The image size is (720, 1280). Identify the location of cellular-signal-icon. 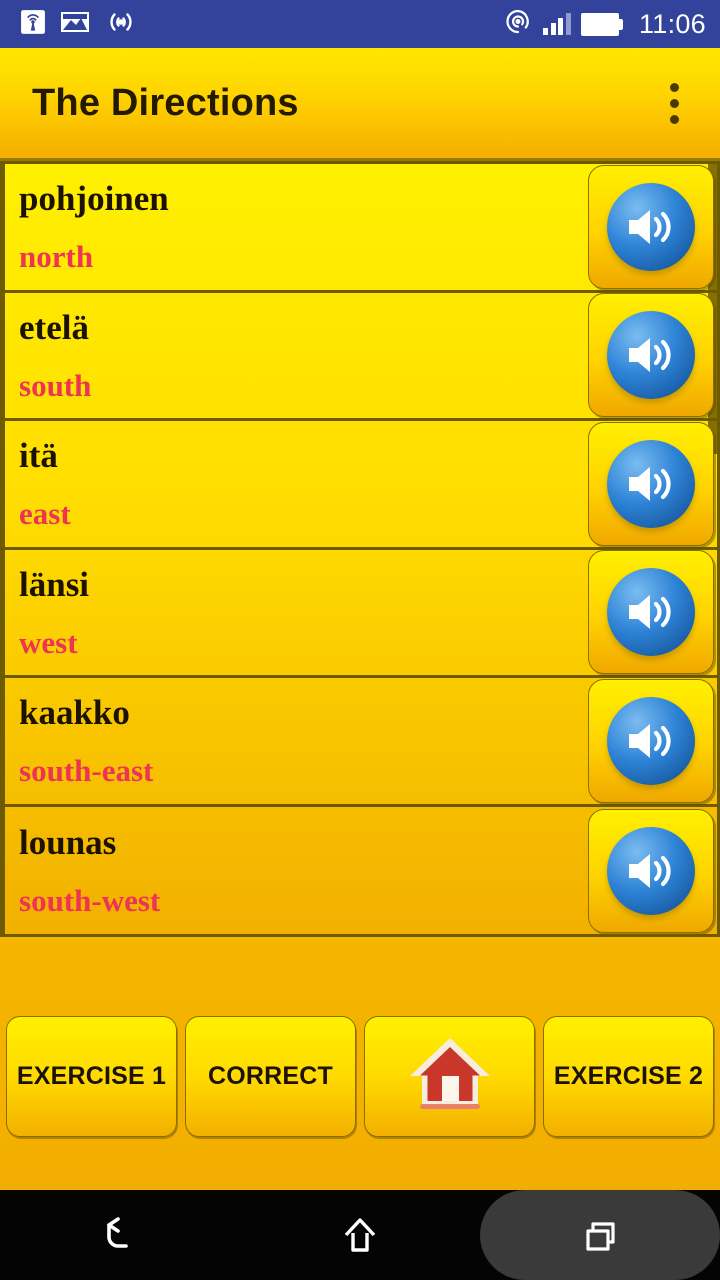
(557, 24).